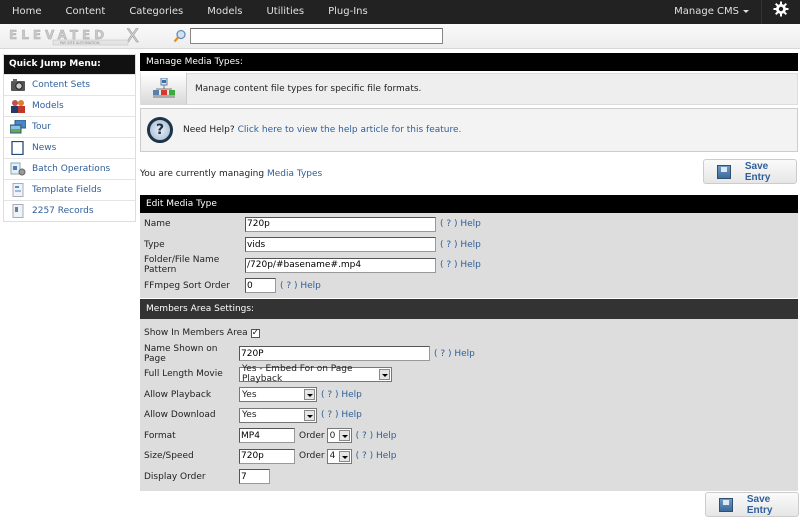 The width and height of the screenshot is (800, 522). I want to click on sidebar-item-news: News, so click(69, 147).